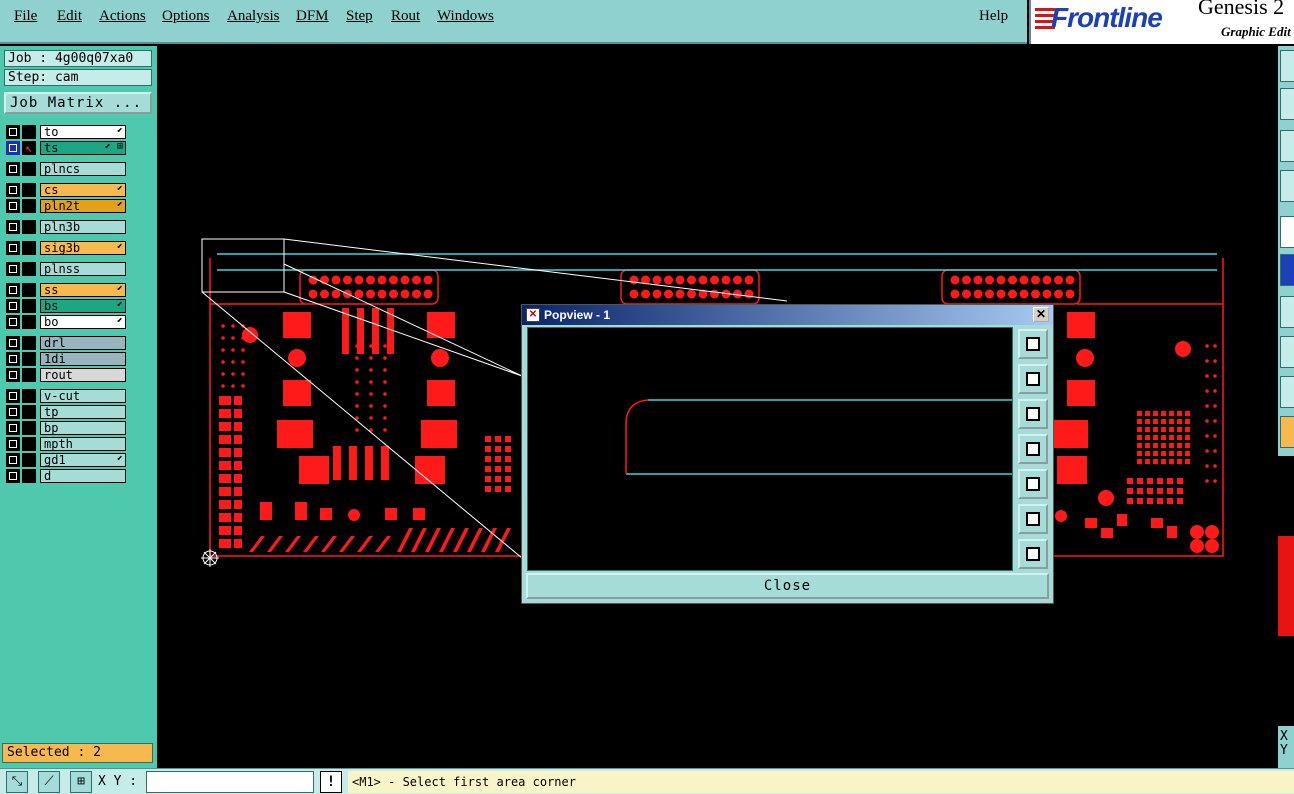 Image resolution: width=1294 pixels, height=794 pixels. What do you see at coordinates (993, 16) in the screenshot?
I see `menu-help: Help` at bounding box center [993, 16].